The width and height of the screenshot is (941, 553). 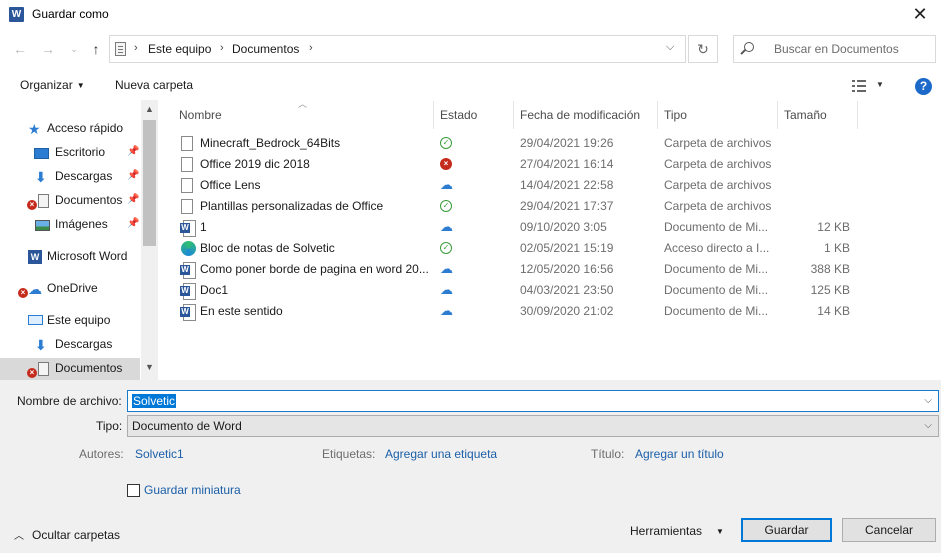 What do you see at coordinates (670, 47) in the screenshot?
I see `address-history-chevron-icon: ⌵` at bounding box center [670, 47].